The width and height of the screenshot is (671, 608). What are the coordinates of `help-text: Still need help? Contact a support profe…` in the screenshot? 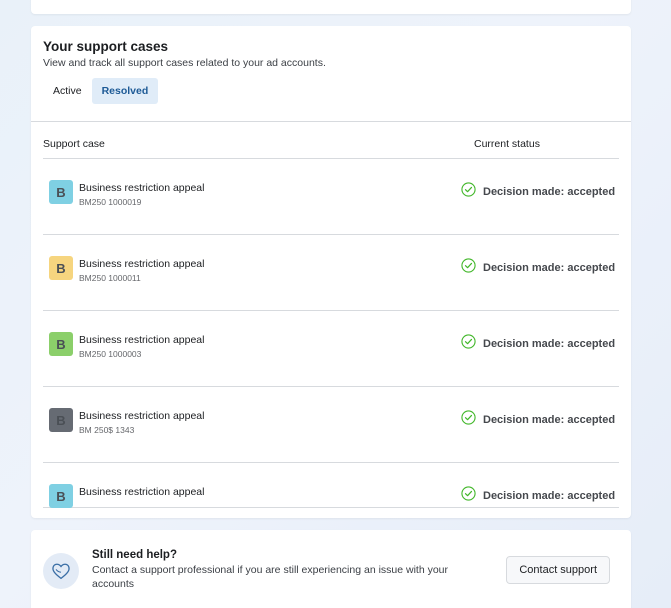 It's located at (299, 569).